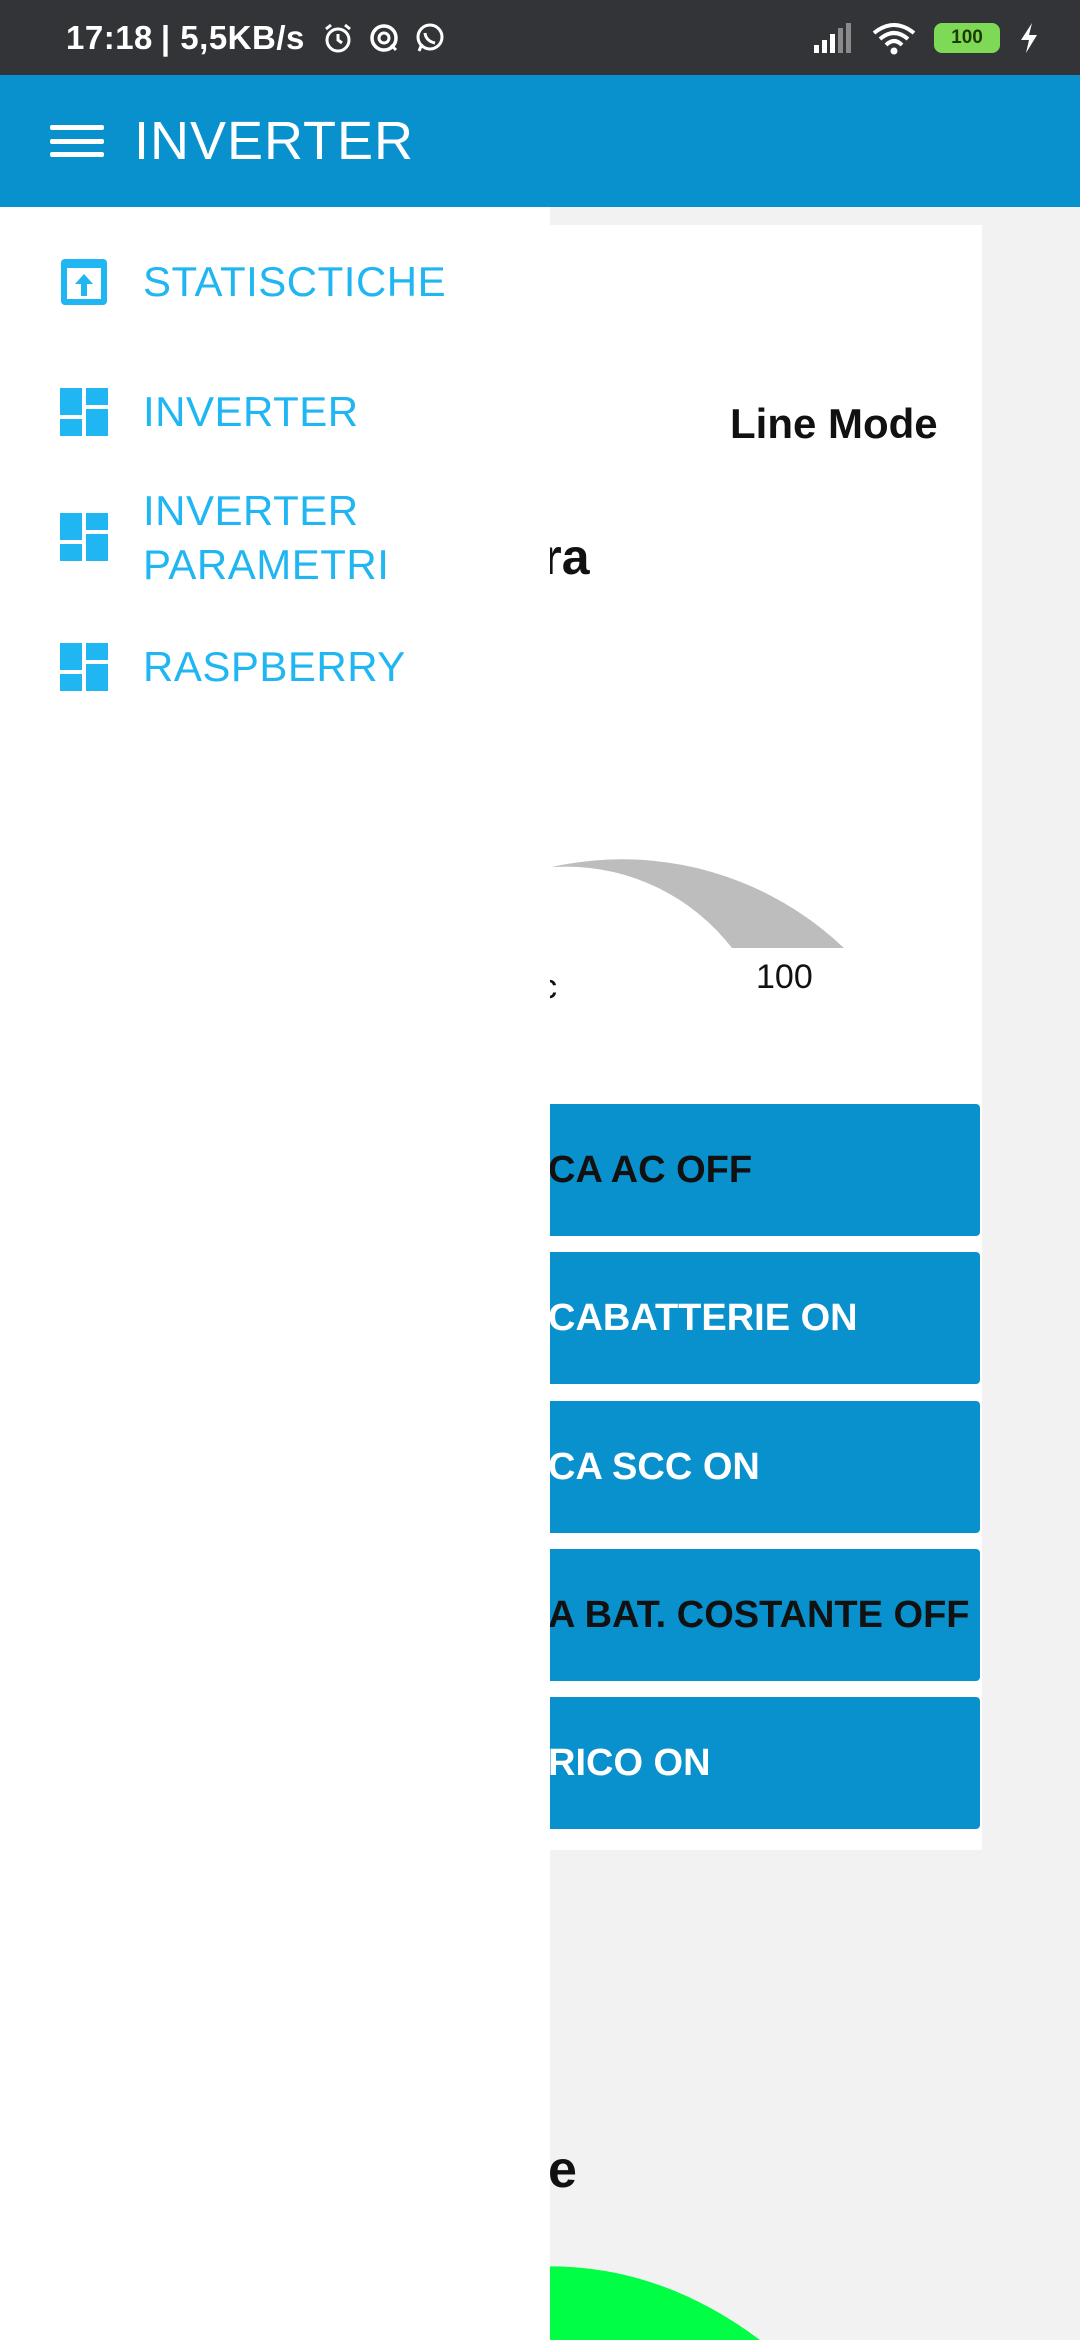 Image resolution: width=1080 pixels, height=2340 pixels. What do you see at coordinates (832, 37) in the screenshot?
I see `signal-icon` at bounding box center [832, 37].